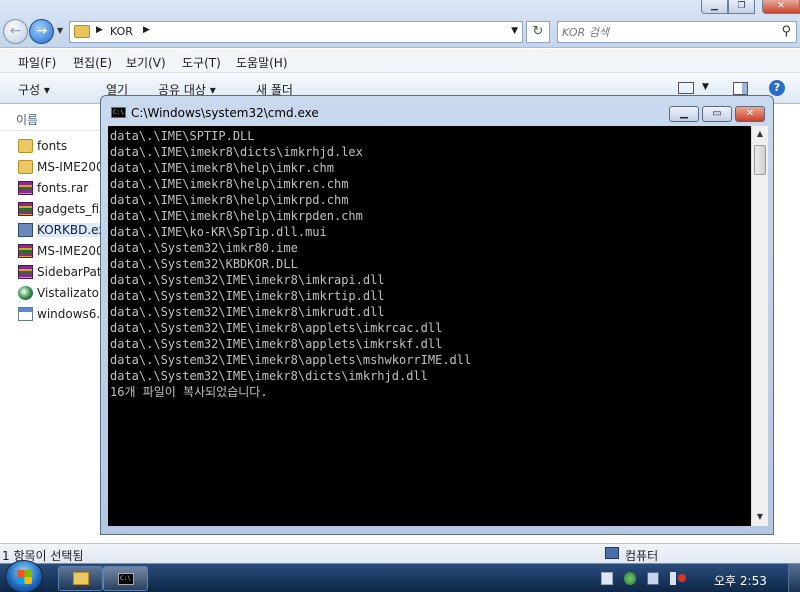  I want to click on maximize-button: ❐, so click(741, 7).